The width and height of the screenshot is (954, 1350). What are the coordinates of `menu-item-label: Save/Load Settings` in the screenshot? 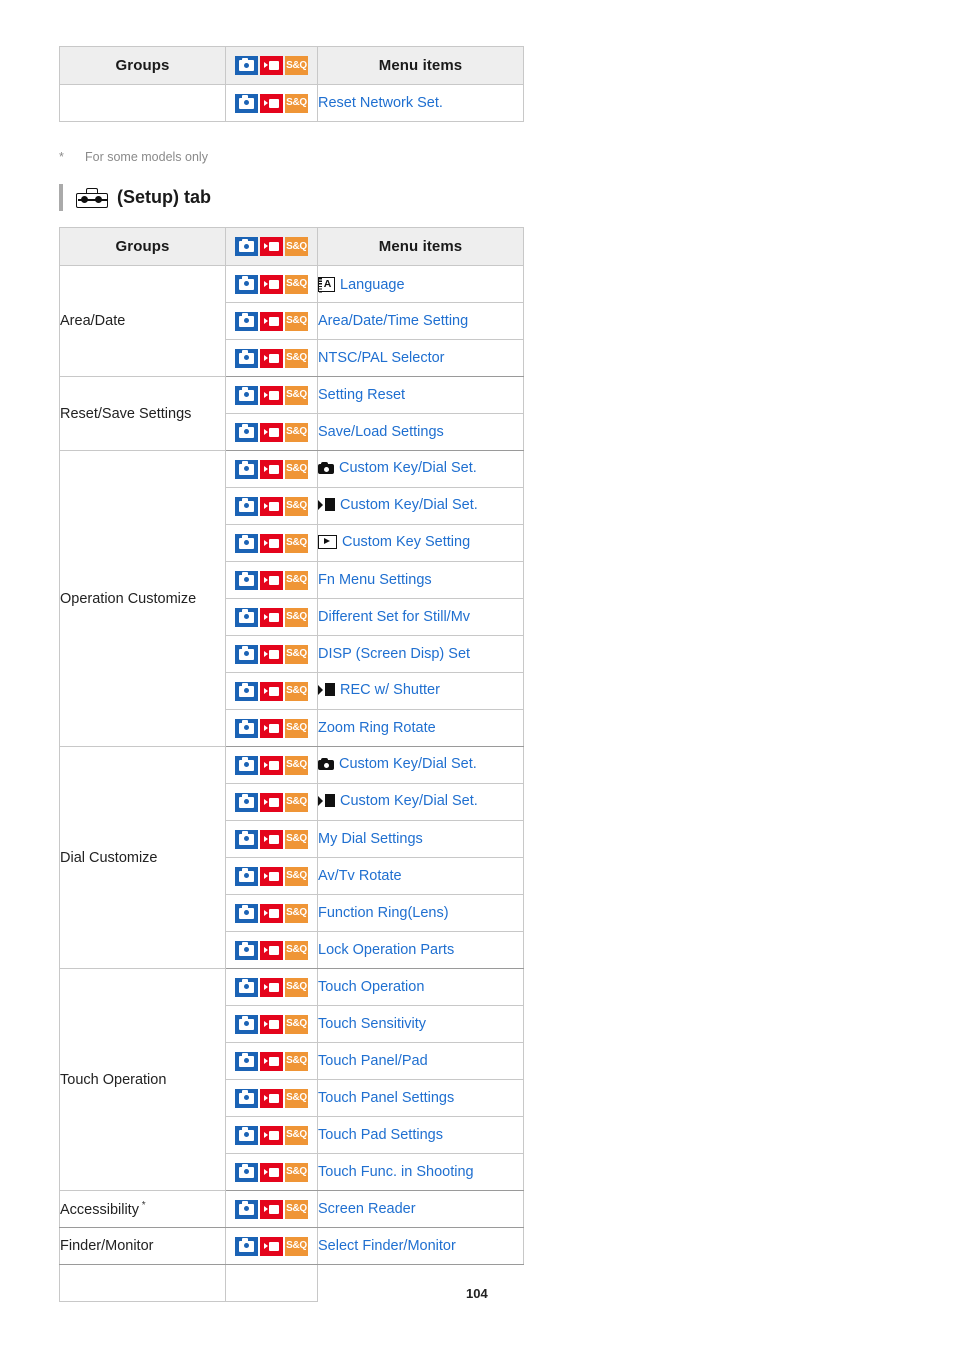 It's located at (381, 432).